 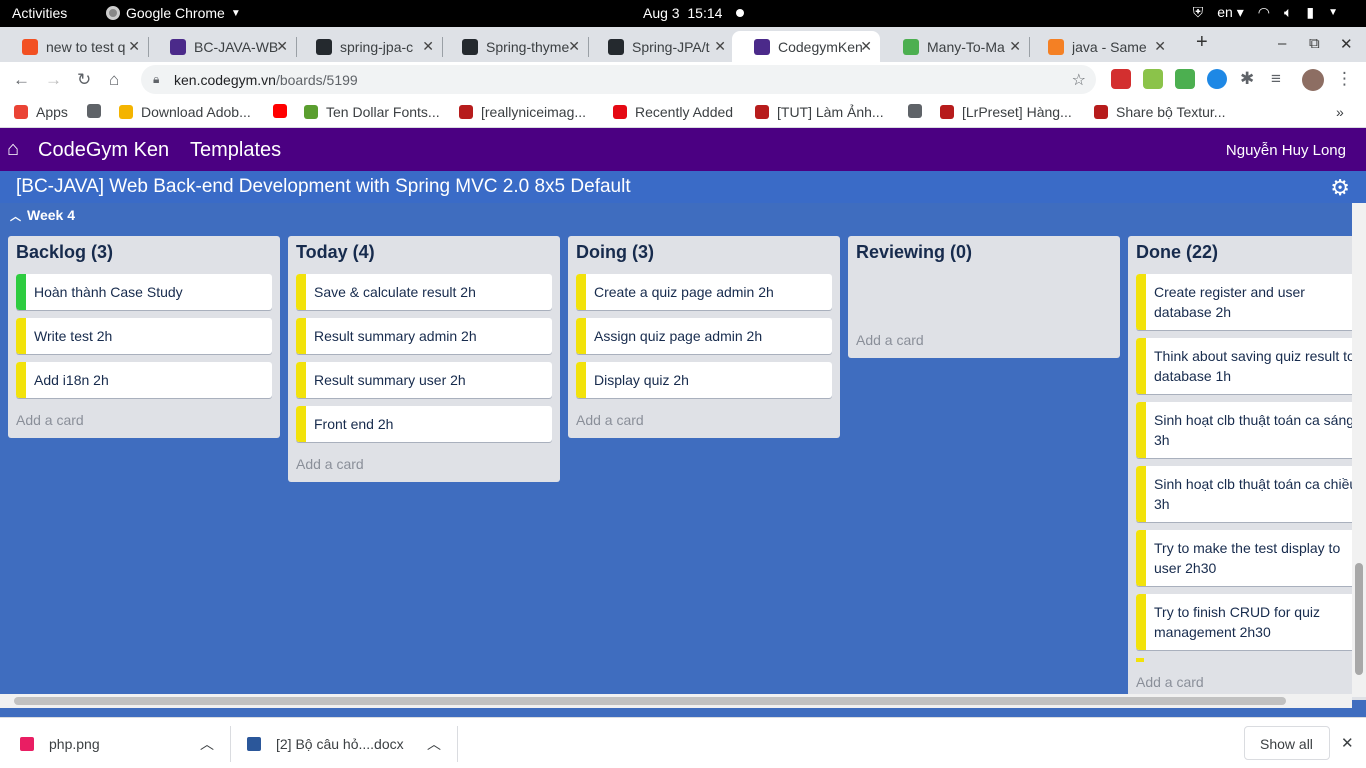 What do you see at coordinates (53, 80) in the screenshot?
I see `forward-button: →` at bounding box center [53, 80].